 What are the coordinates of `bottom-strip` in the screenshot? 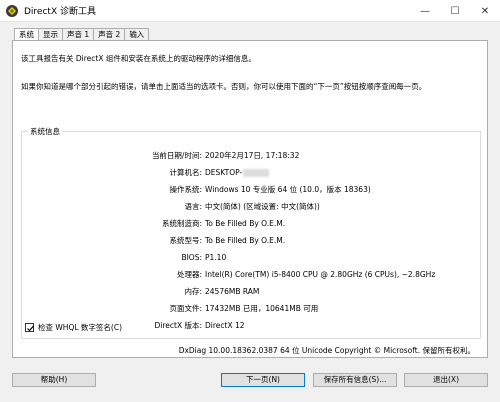 It's located at (250, 397).